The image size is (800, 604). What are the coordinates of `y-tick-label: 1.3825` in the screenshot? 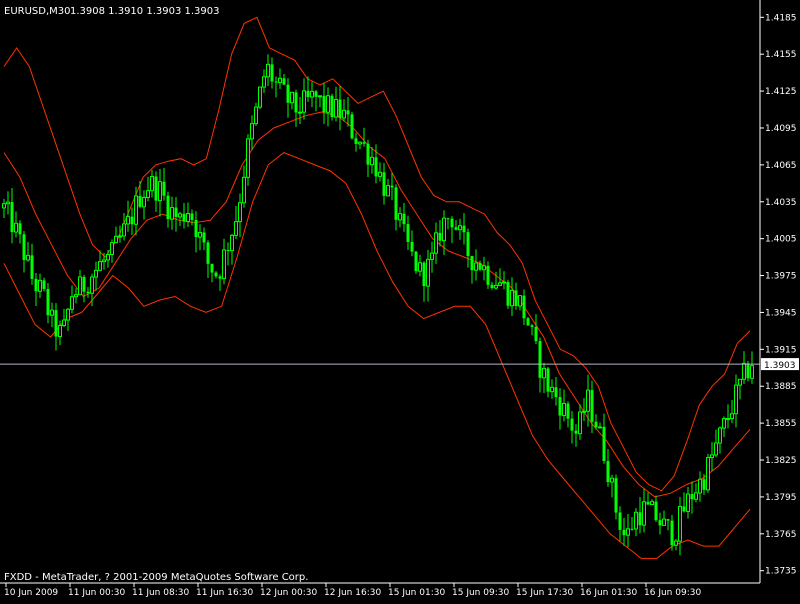 It's located at (781, 461).